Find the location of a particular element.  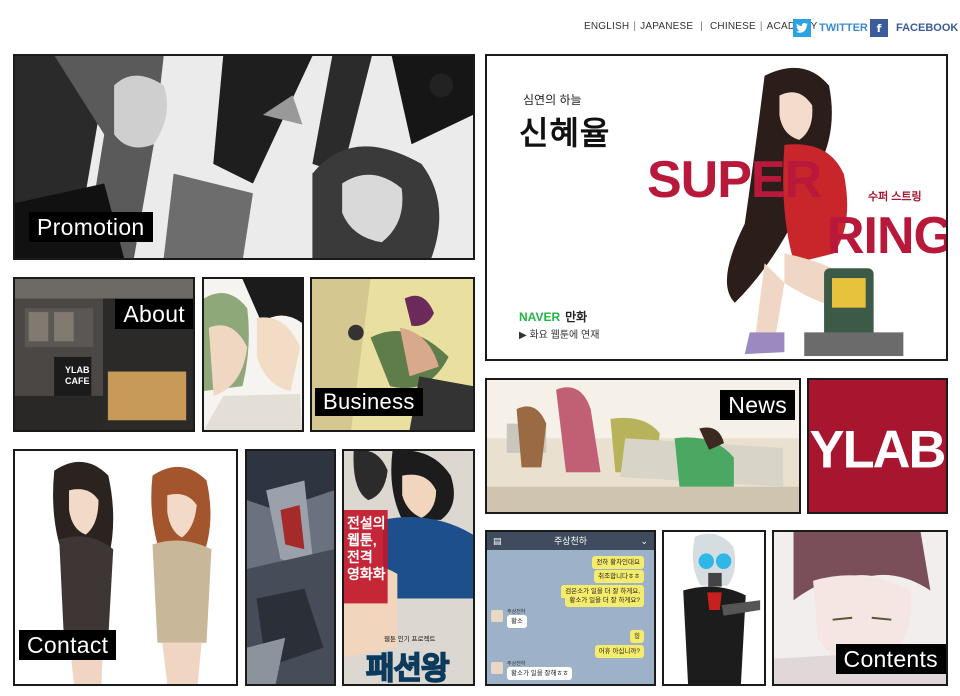

chat-bubble: 취조합니다ㅎㅎ is located at coordinates (619, 576).